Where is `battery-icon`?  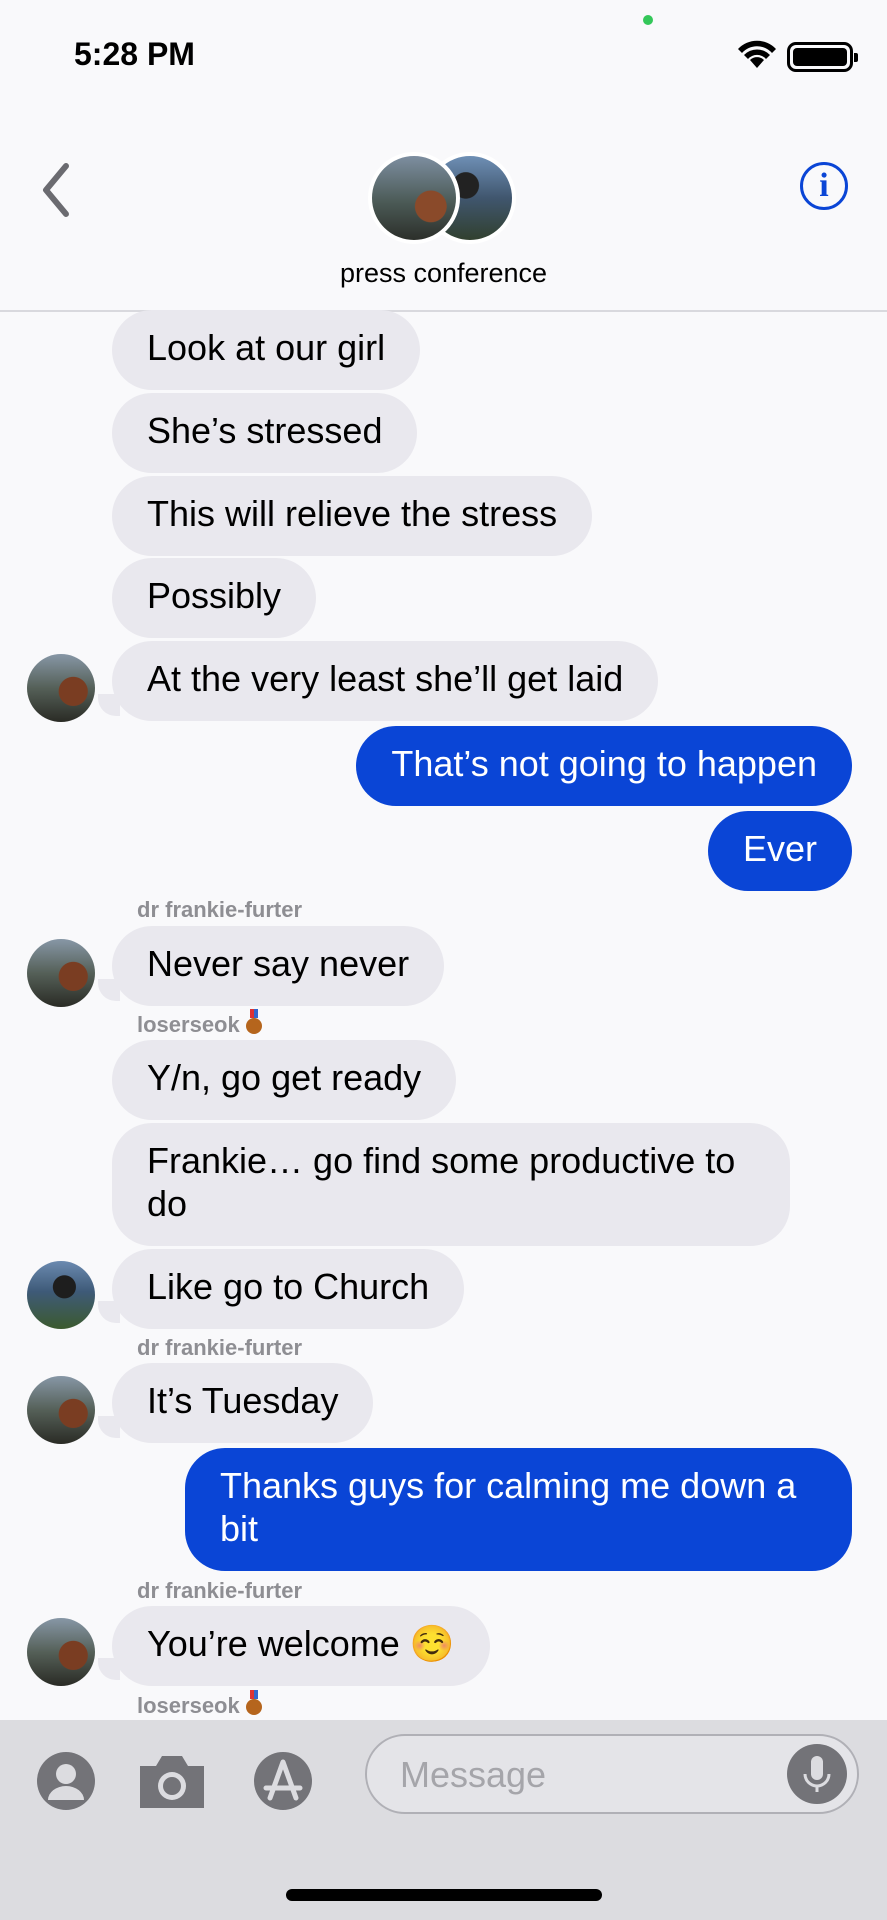 battery-icon is located at coordinates (822, 57).